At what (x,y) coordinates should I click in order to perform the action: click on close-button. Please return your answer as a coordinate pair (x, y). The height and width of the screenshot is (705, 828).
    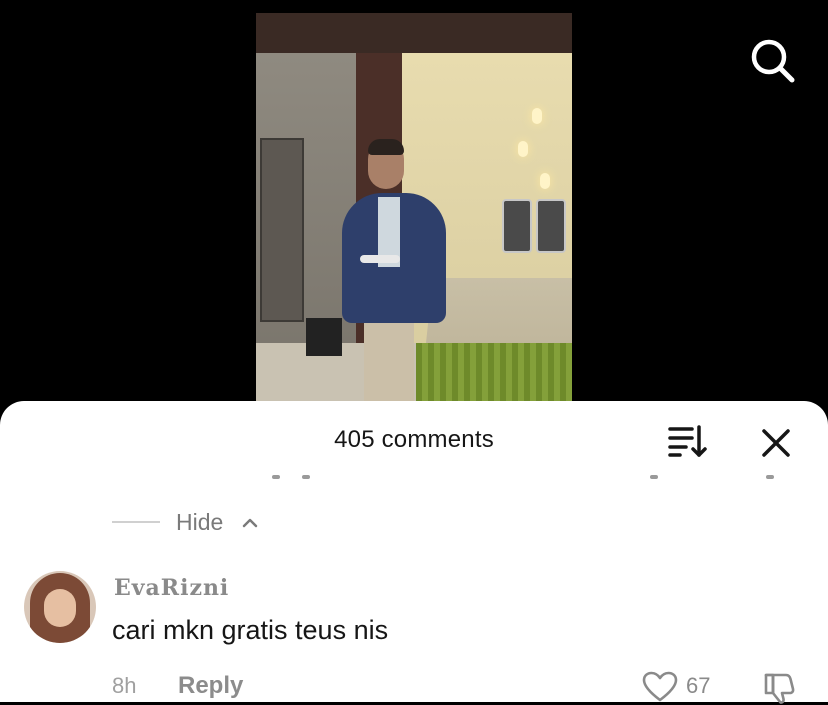
    Looking at the image, I should click on (776, 443).